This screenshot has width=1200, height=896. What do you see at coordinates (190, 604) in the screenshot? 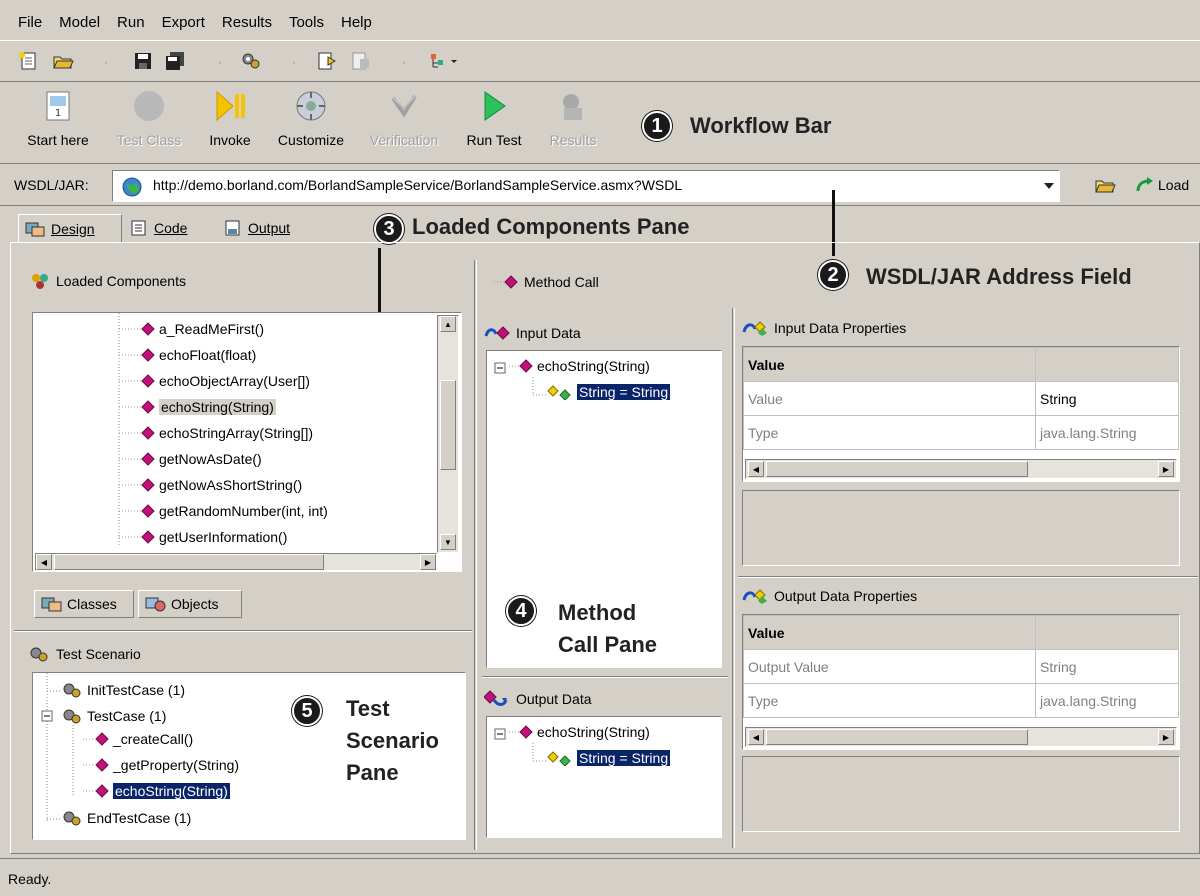
I see `tab-objects: Objects` at bounding box center [190, 604].